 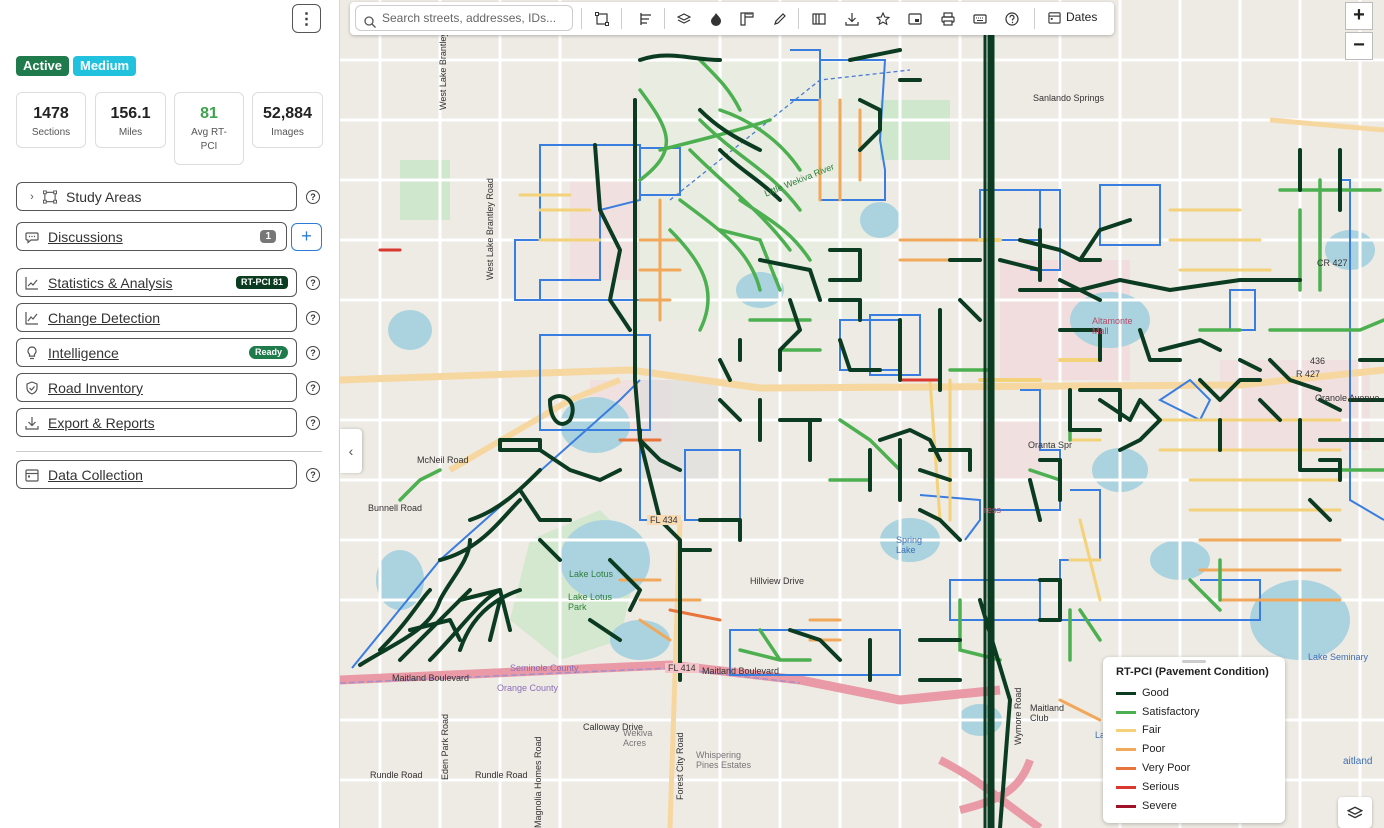 I want to click on more-options-button: ⋮, so click(x=306, y=18).